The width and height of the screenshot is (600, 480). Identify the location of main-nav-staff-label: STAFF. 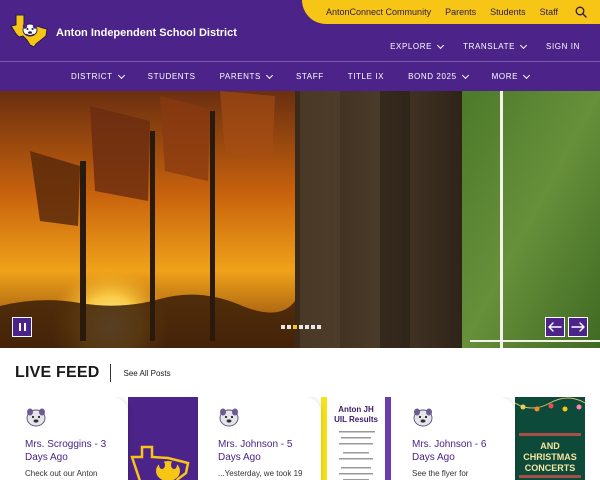
(309, 76).